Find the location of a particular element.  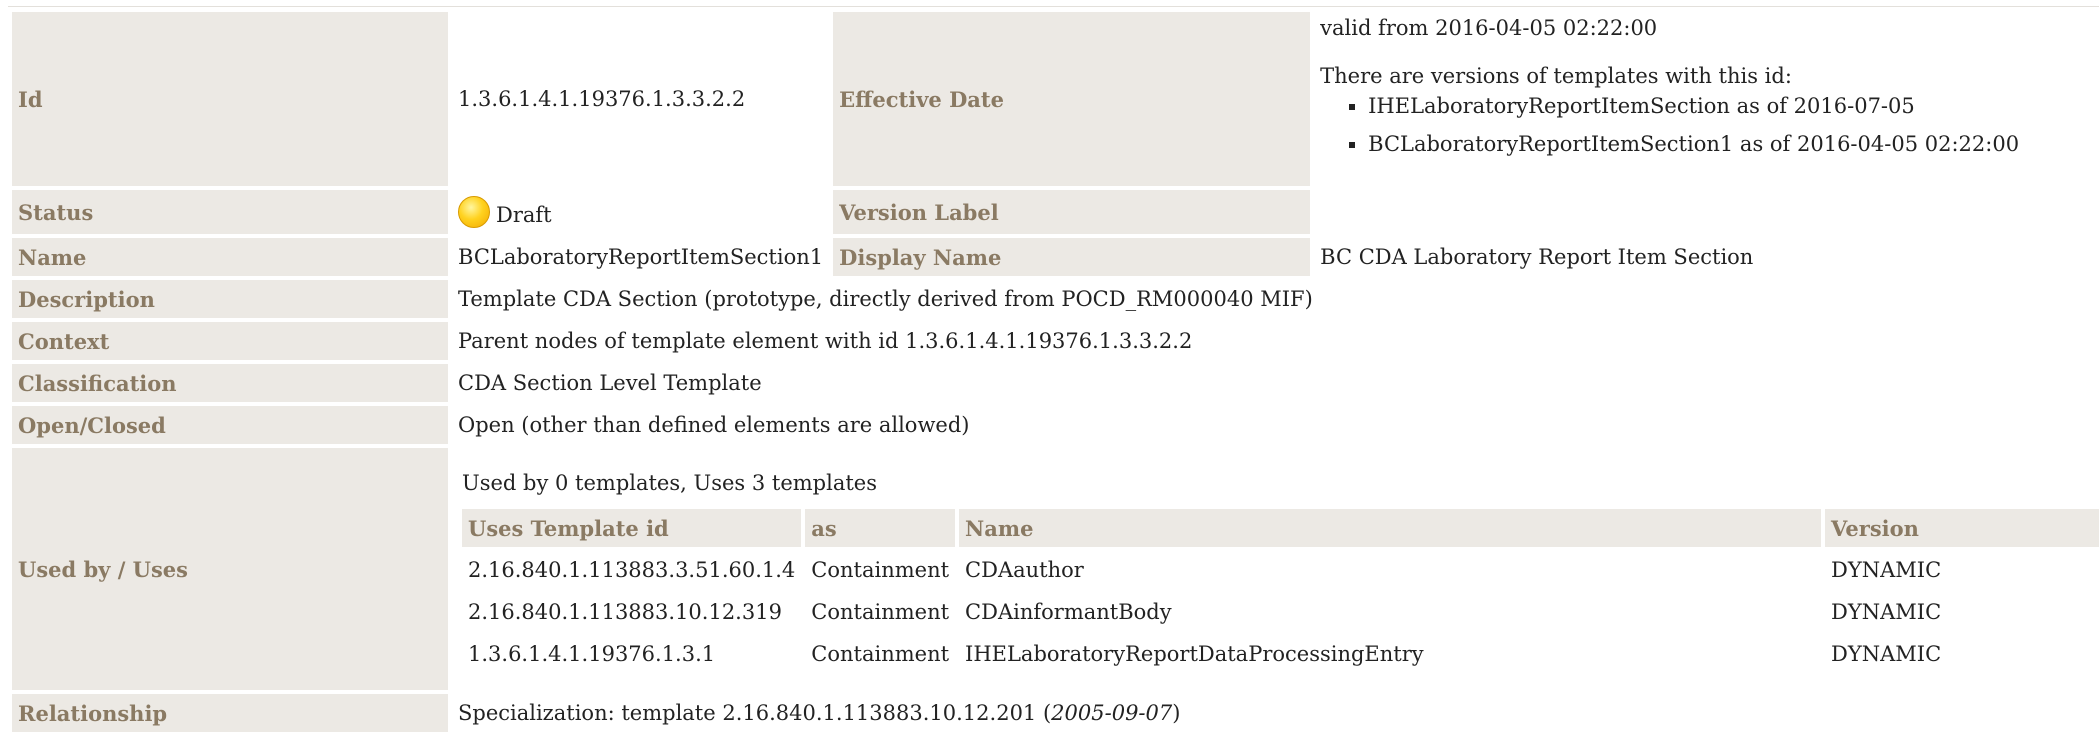

open-closed-label: Open/Closed is located at coordinates (230, 425).